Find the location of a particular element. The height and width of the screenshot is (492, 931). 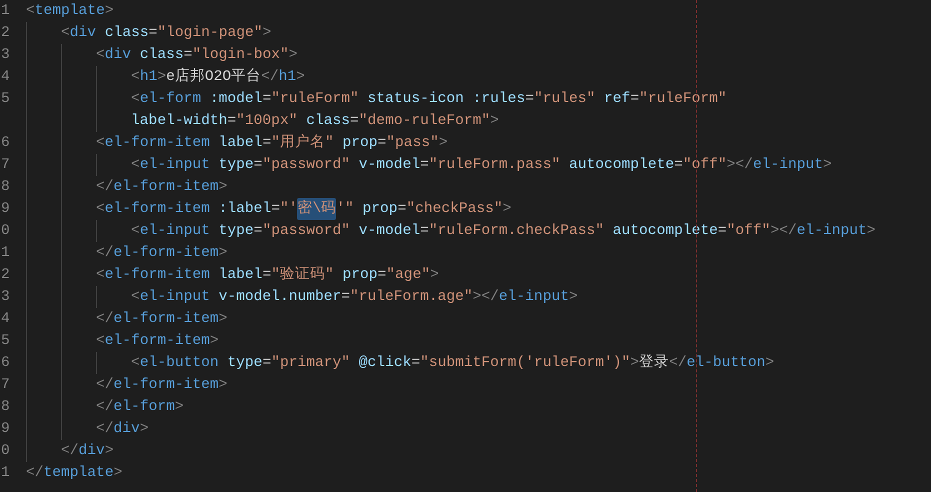

code-text: <template> is located at coordinates (70, 11).